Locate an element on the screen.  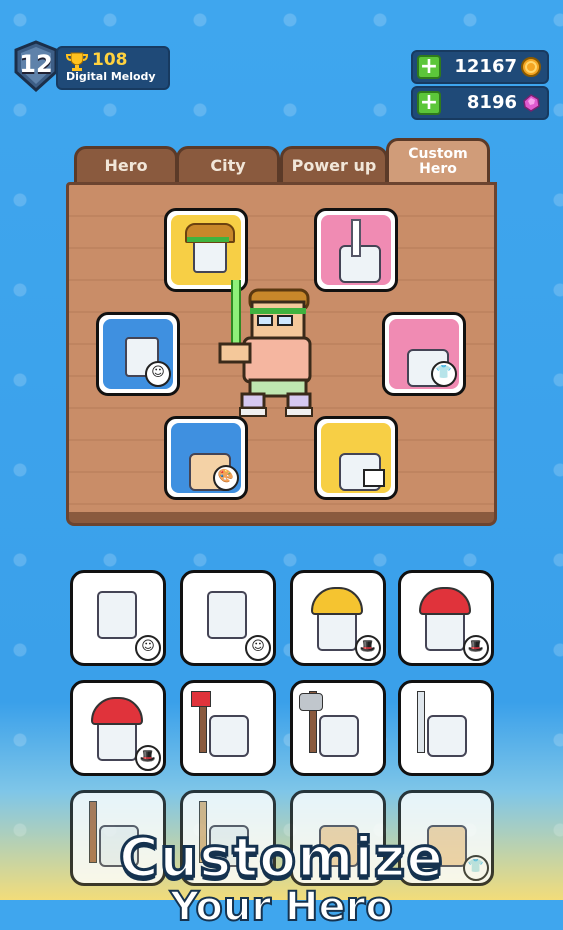
face-icon is located at coordinates (117, 615).